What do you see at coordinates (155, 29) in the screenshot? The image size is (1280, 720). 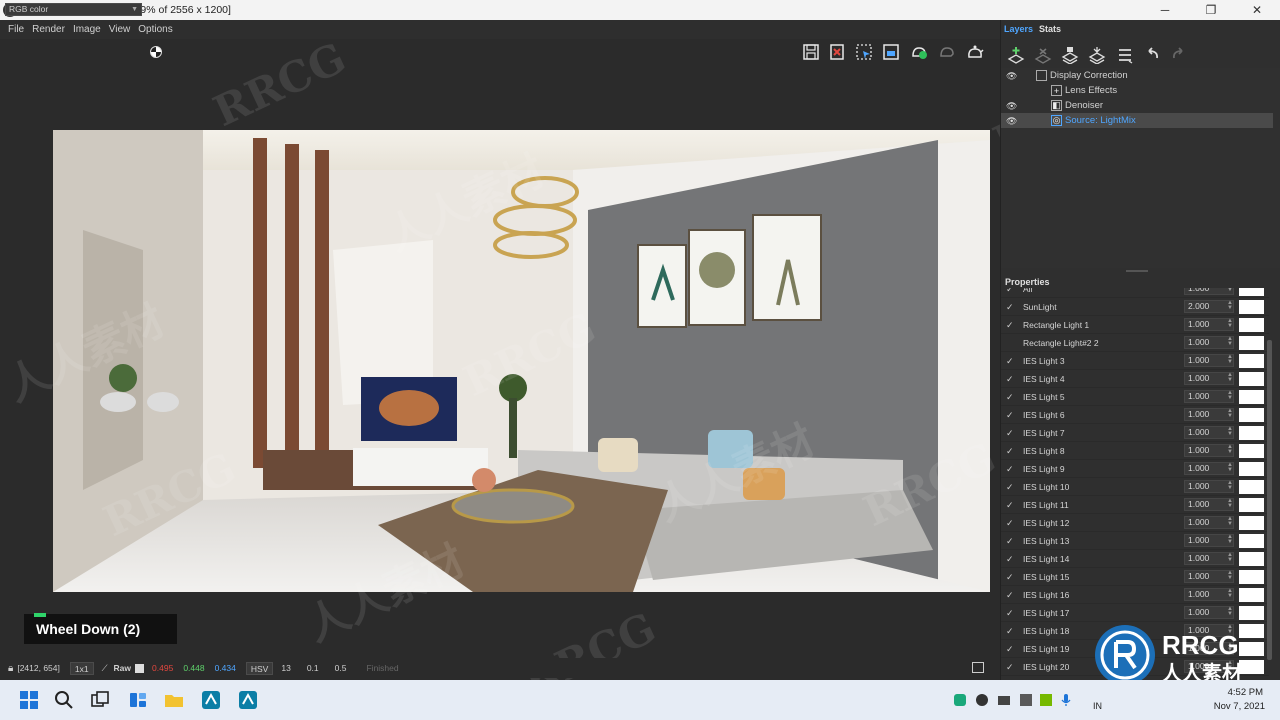 I see `menu-options: Options` at bounding box center [155, 29].